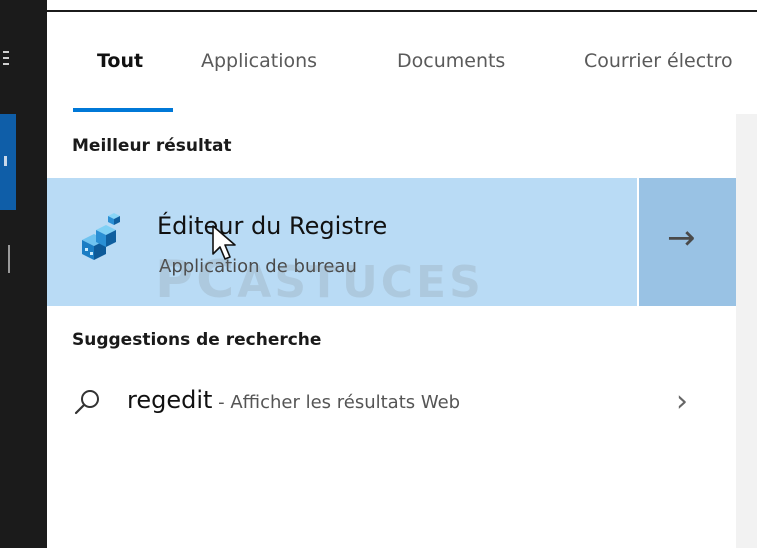  I want to click on home-icon, so click(5, 161).